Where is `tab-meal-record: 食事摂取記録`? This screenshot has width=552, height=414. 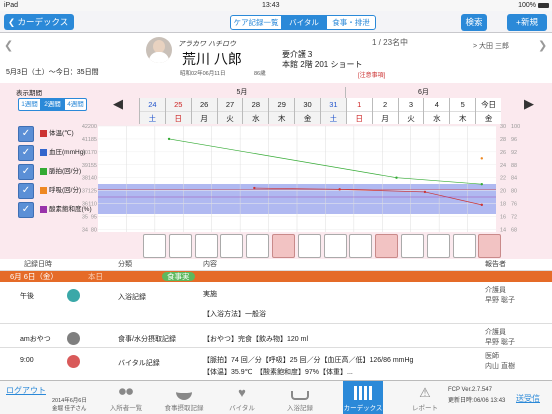
tab-meal-record: 食事摂取記録 is located at coordinates (184, 397).